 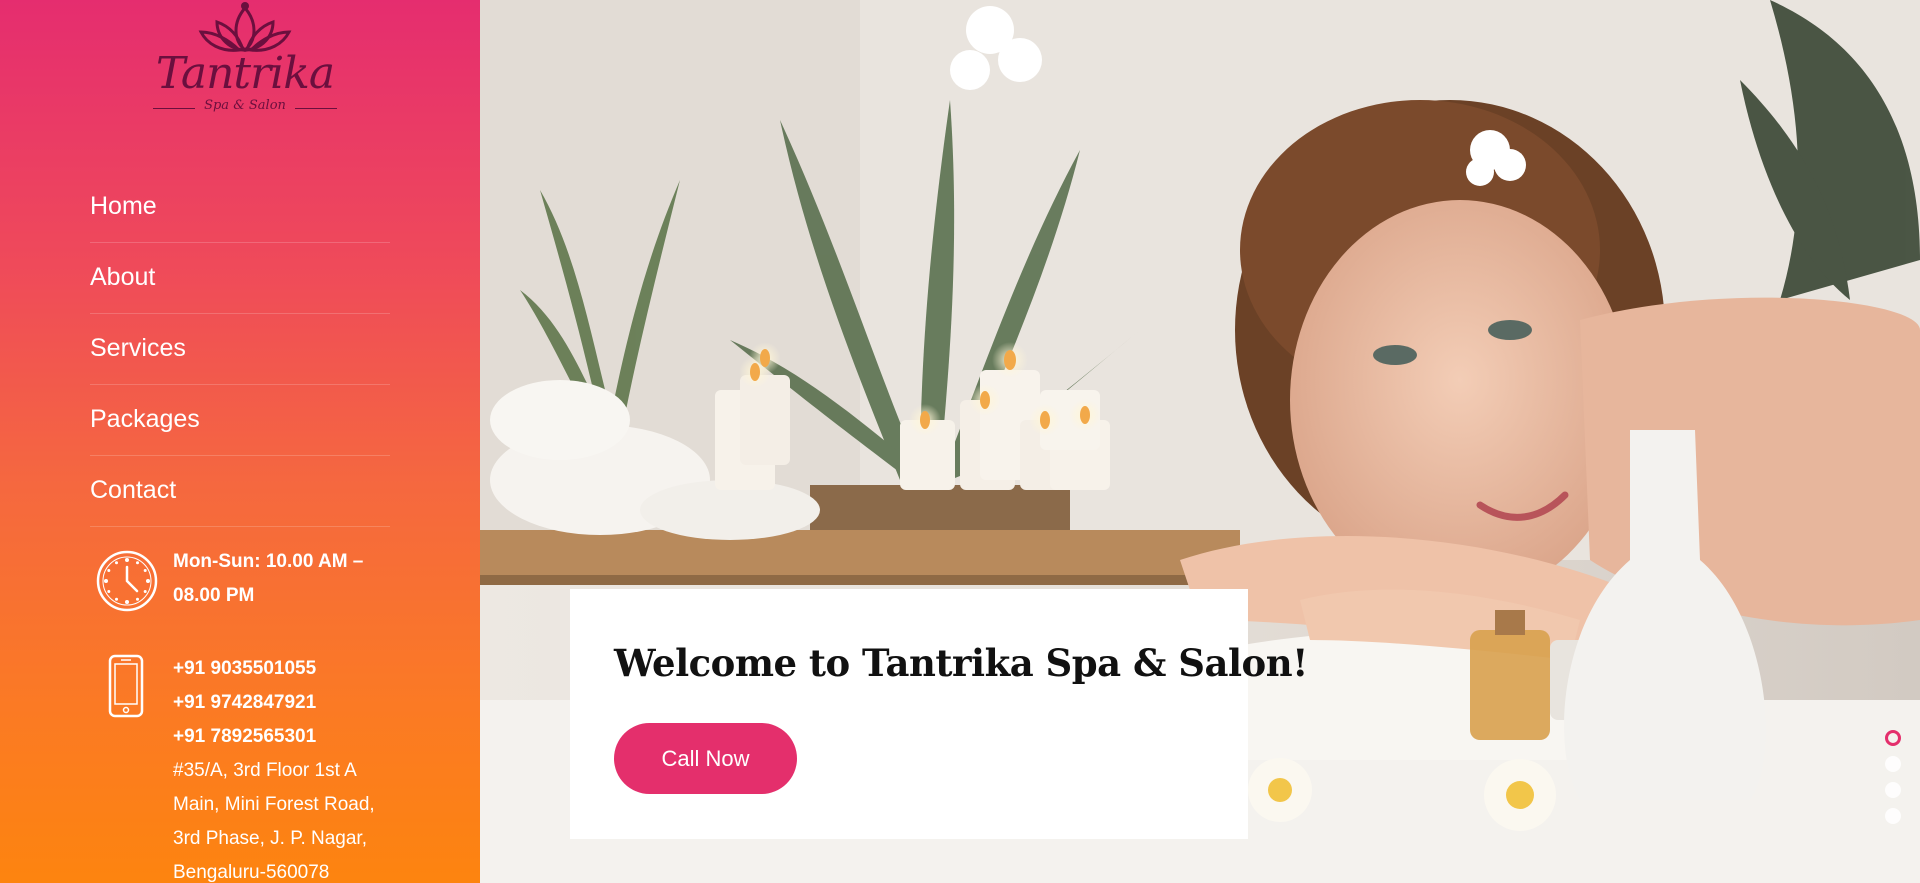 What do you see at coordinates (265, 770) in the screenshot?
I see `address-line-1: #35/A, 3rd Floor 1st A` at bounding box center [265, 770].